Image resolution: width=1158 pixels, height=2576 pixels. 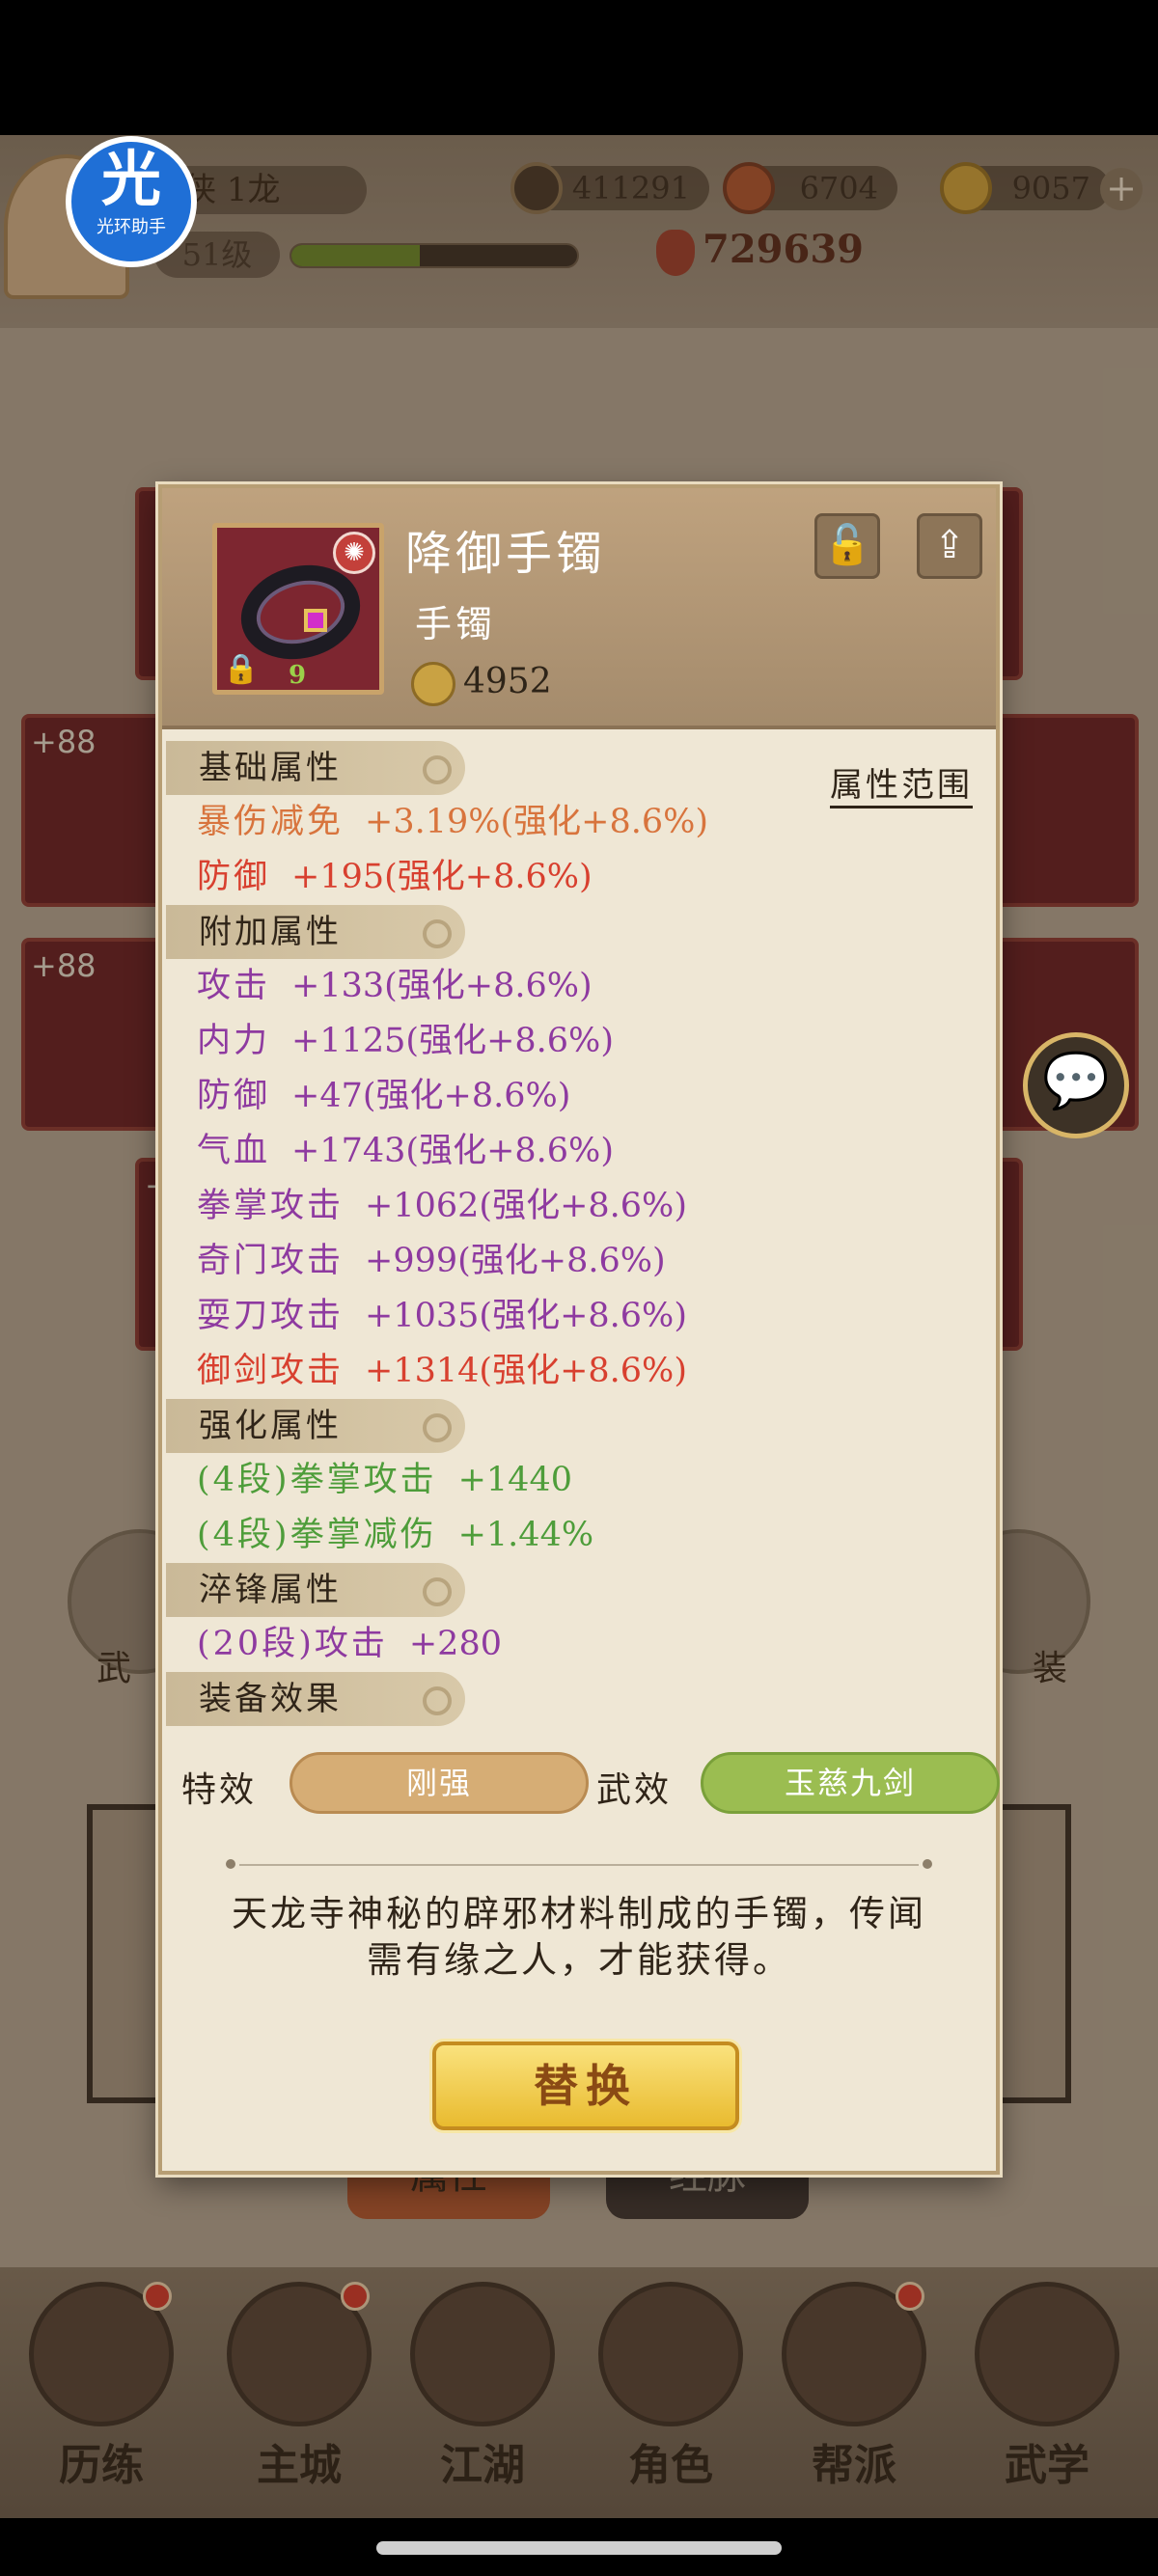 What do you see at coordinates (585, 2086) in the screenshot?
I see `replace-button: 替换` at bounding box center [585, 2086].